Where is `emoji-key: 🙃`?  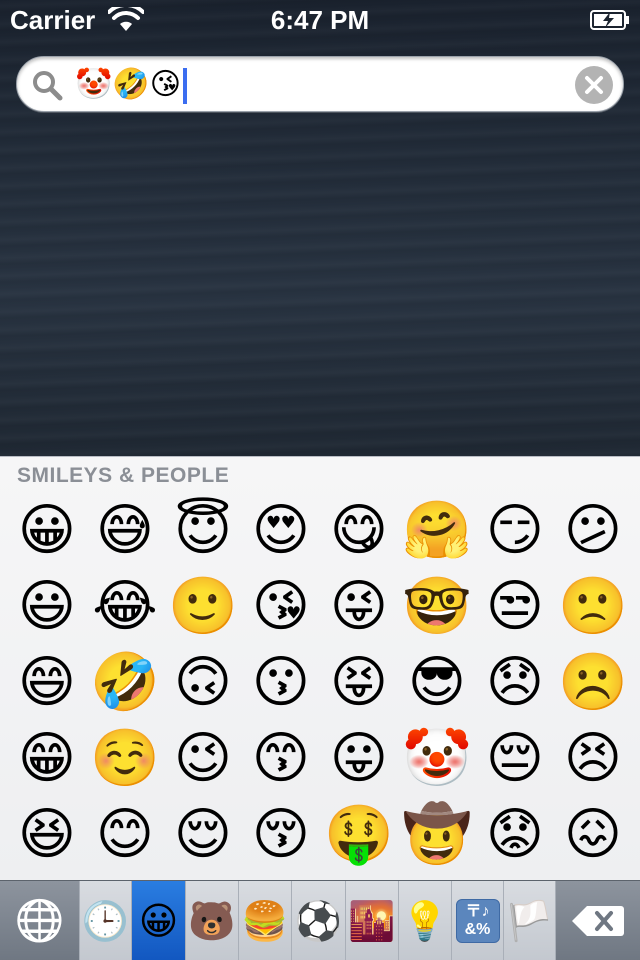
emoji-key: 🙃 is located at coordinates (203, 683).